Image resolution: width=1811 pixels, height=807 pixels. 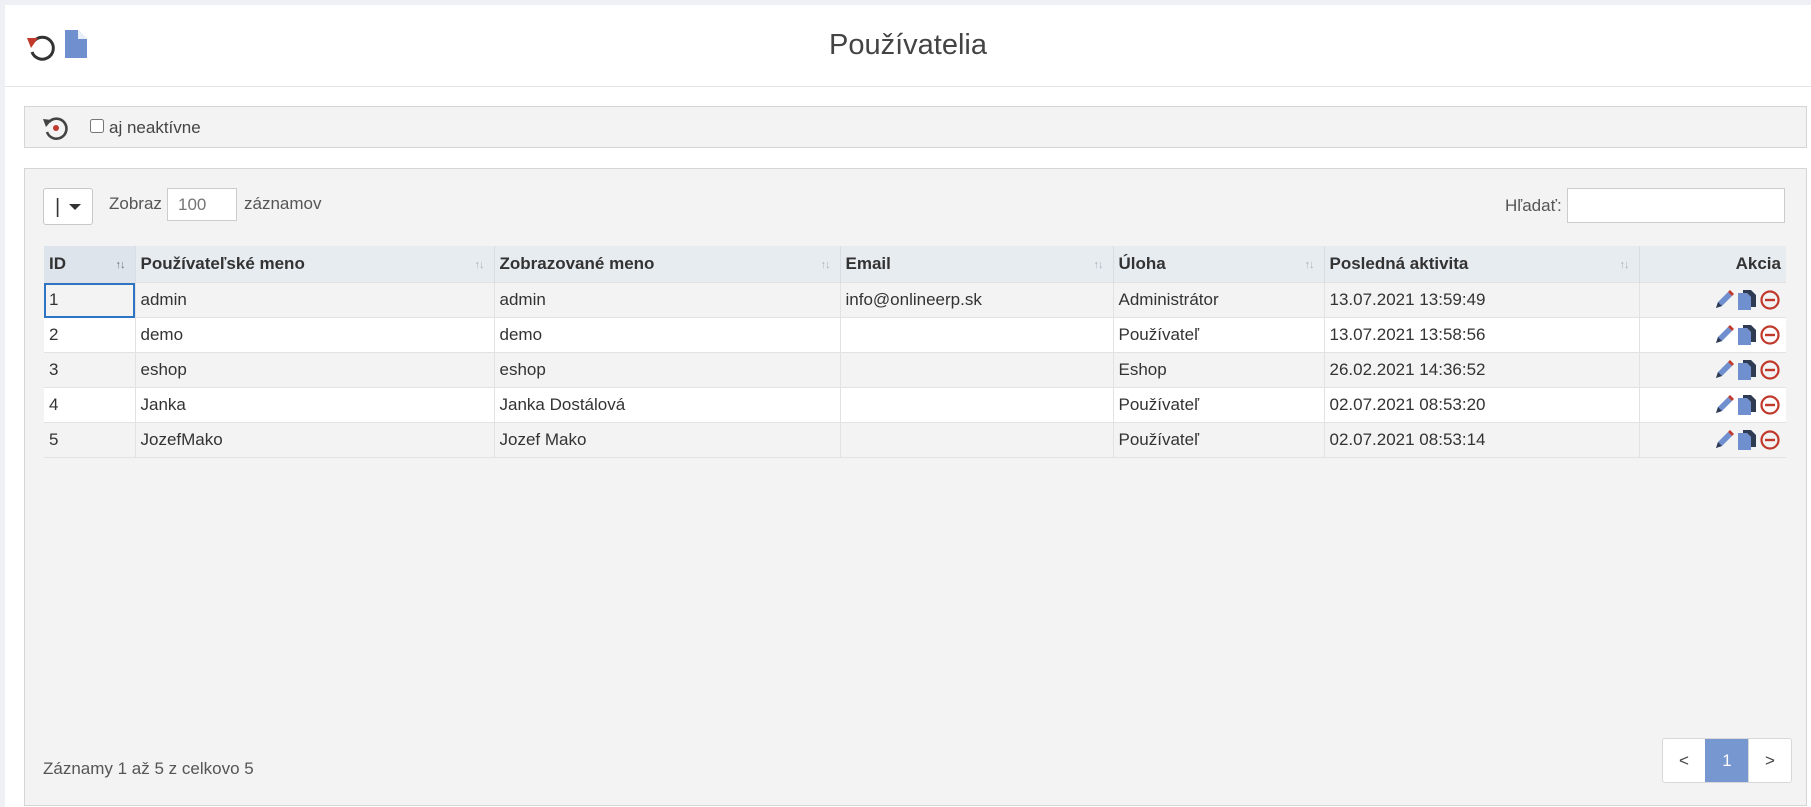 I want to click on column-header-label: Email, so click(x=868, y=263).